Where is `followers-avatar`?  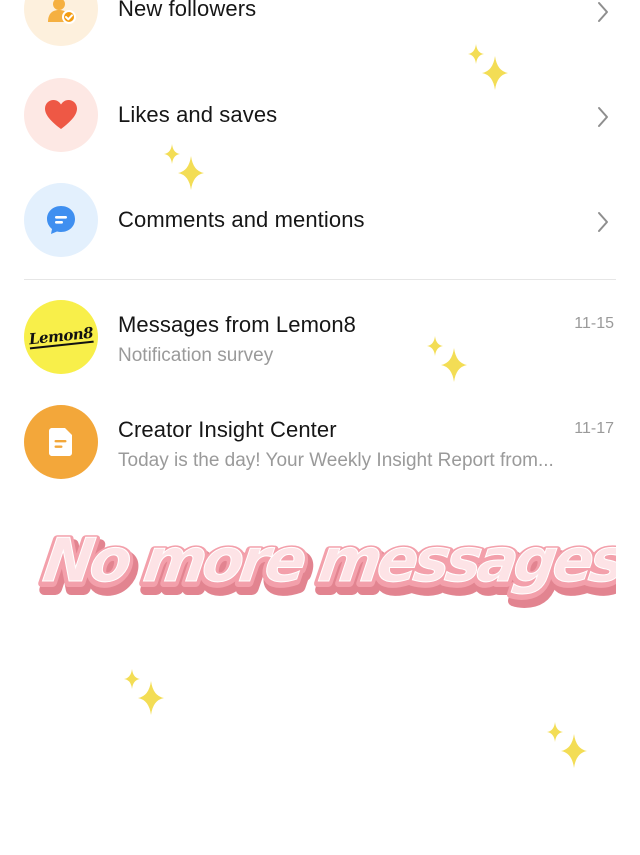 followers-avatar is located at coordinates (61, 23).